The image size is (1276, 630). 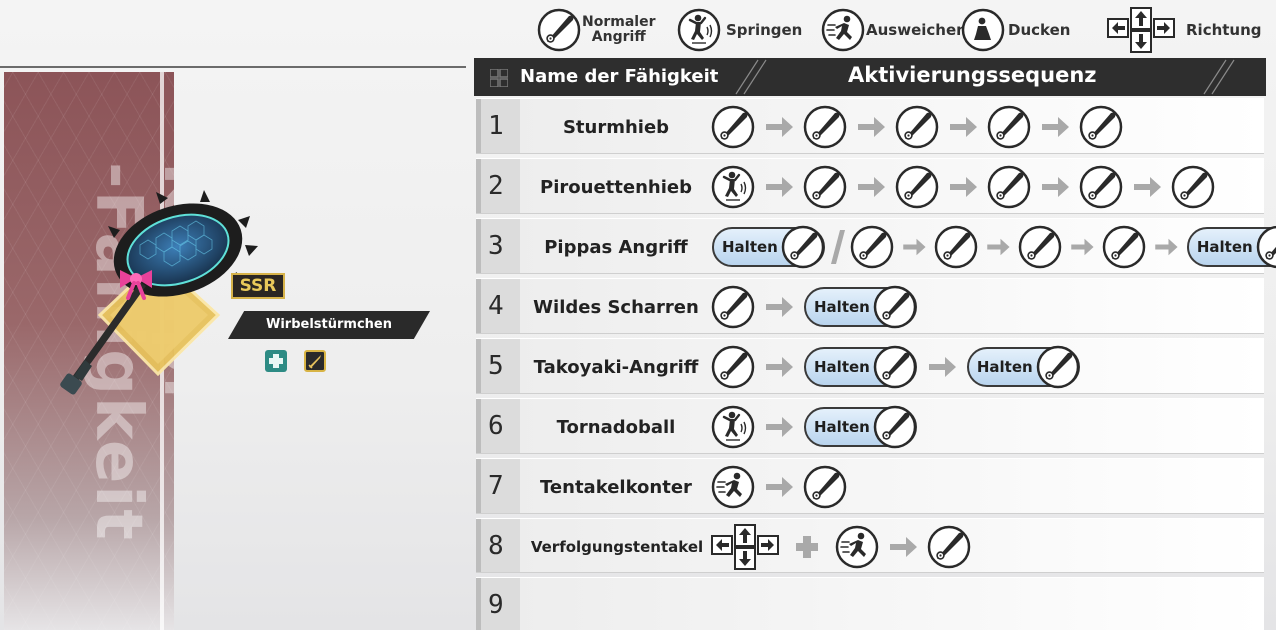 I want to click on legend-jump-label: Springen, so click(x=764, y=30).